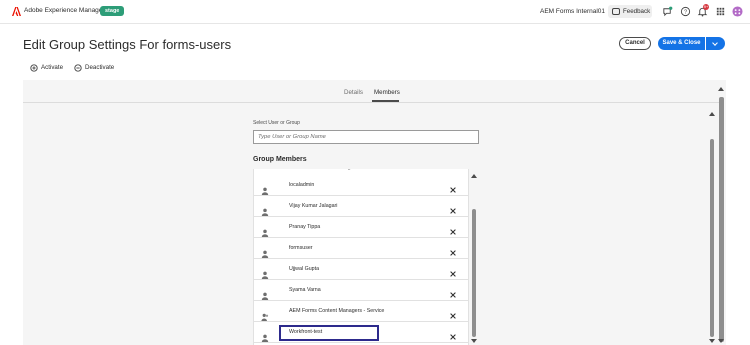 The height and width of the screenshot is (345, 750). Describe the element at coordinates (385, 101) in the screenshot. I see `tab-selected-indicator` at that location.